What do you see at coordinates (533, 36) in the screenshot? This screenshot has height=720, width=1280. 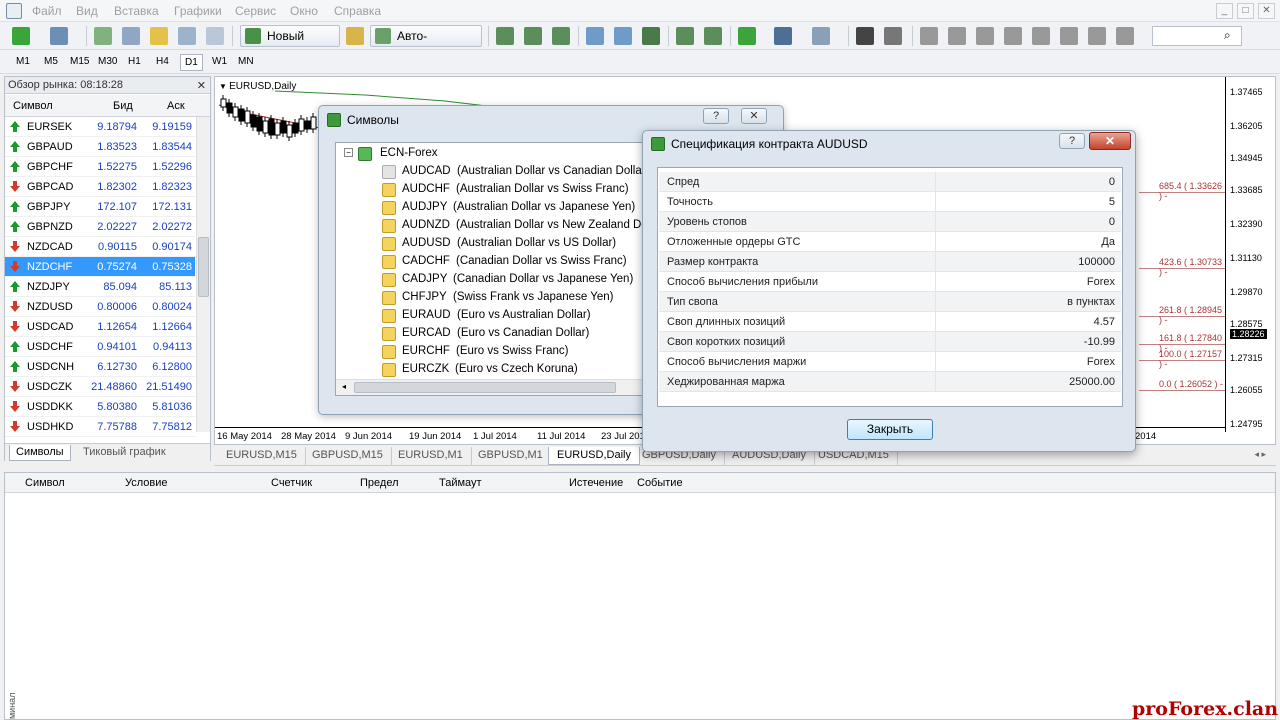 I see `candles-icon` at bounding box center [533, 36].